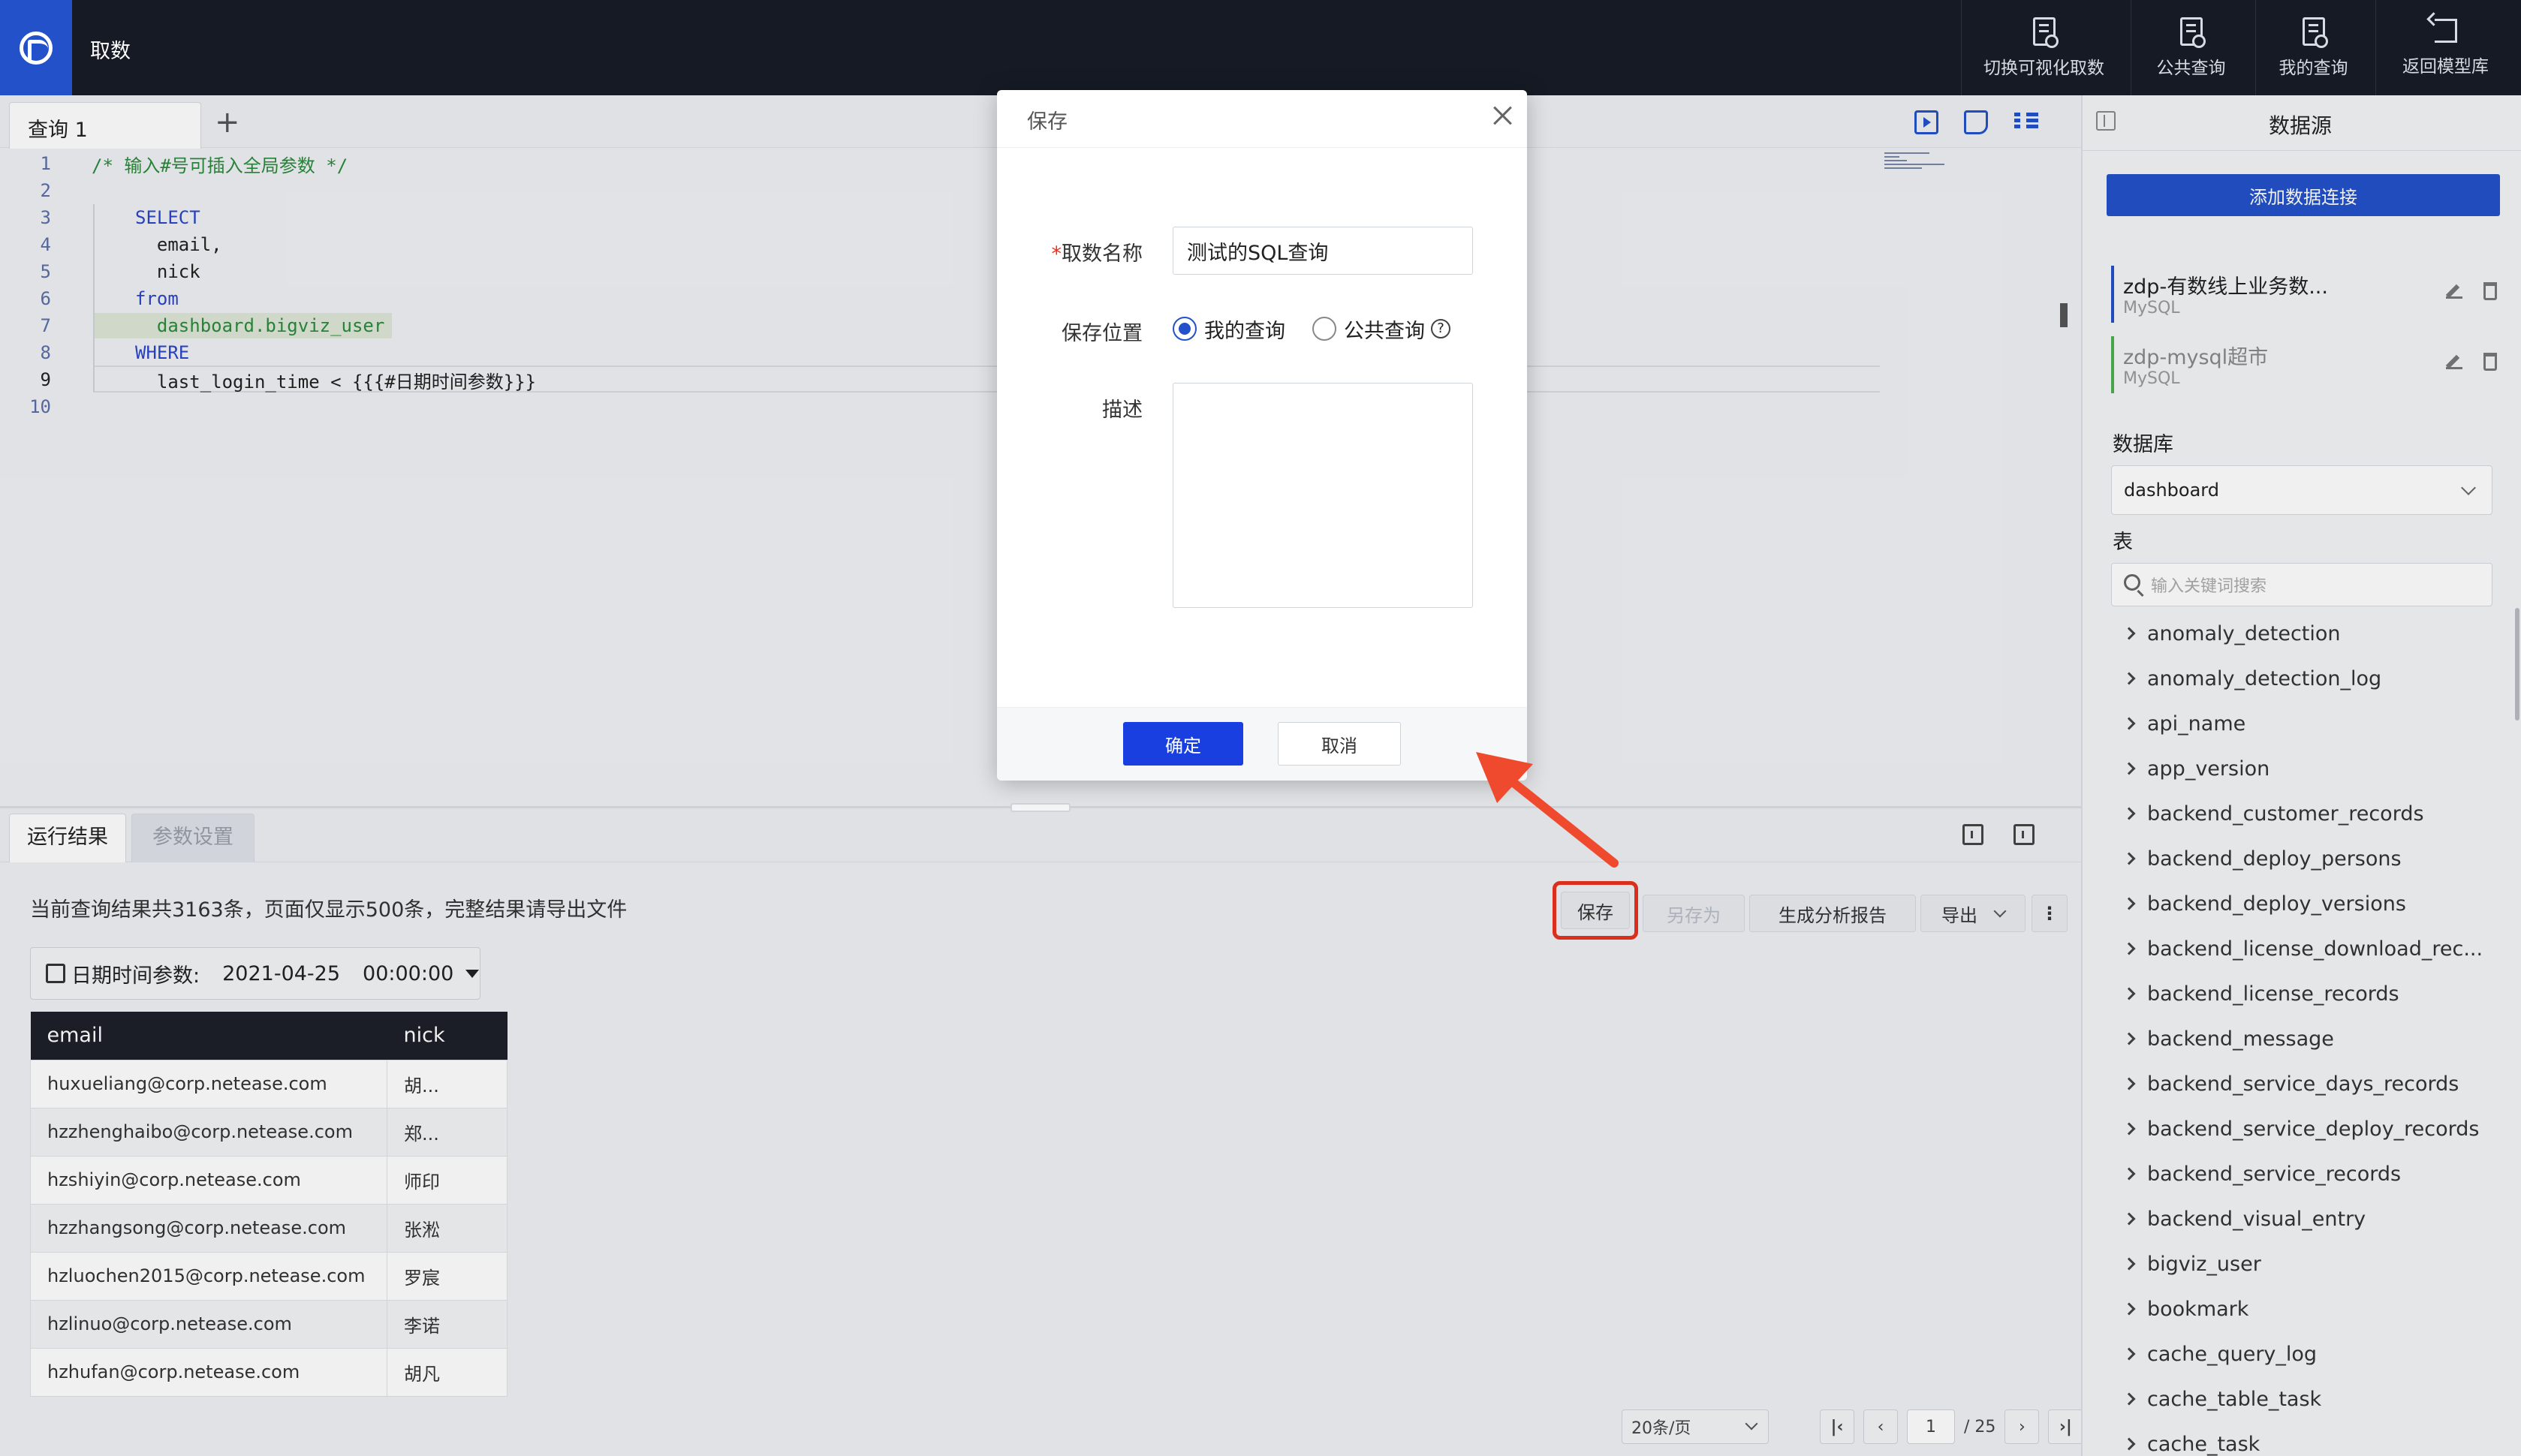  What do you see at coordinates (1102, 333) in the screenshot?
I see `save-location-label: 保存位置` at bounding box center [1102, 333].